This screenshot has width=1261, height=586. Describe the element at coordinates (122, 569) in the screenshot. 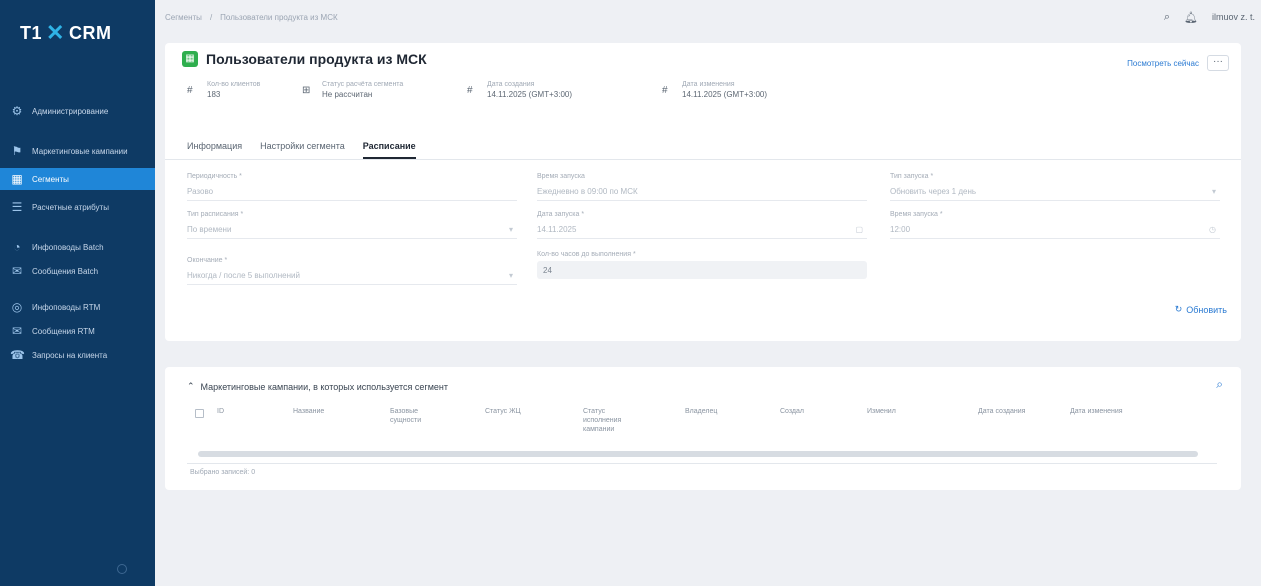

I see `collapse-sidebar-button` at that location.